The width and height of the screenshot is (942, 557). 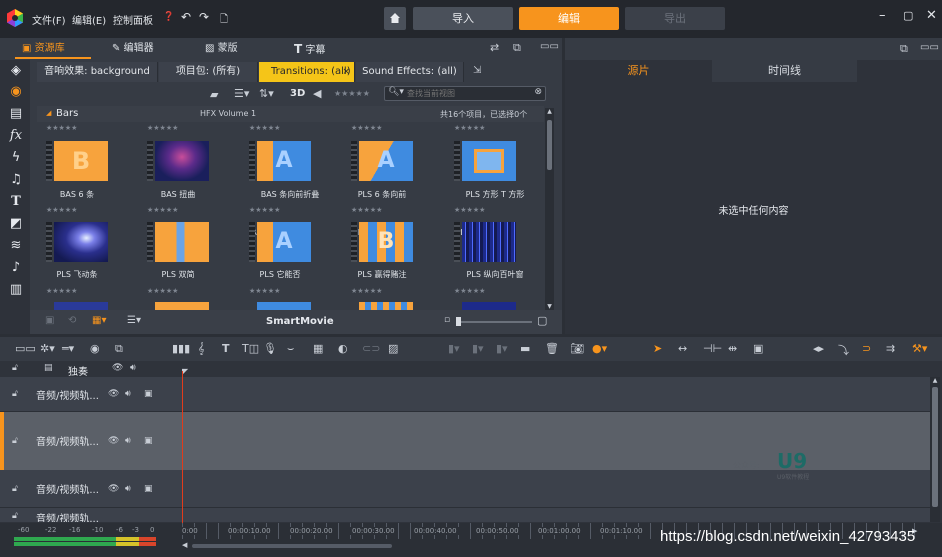 What do you see at coordinates (465, 394) in the screenshot?
I see `track-1: 🔓︎ 音频/视频轨... 👁︎ 🔊︎ ▣` at bounding box center [465, 394].